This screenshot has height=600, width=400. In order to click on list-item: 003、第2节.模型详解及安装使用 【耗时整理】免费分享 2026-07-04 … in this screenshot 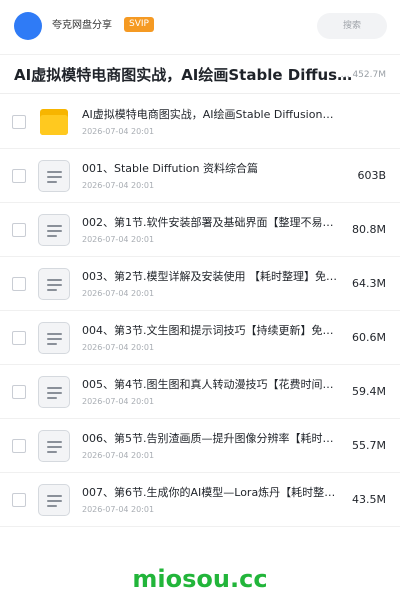, I will do `click(200, 284)`.